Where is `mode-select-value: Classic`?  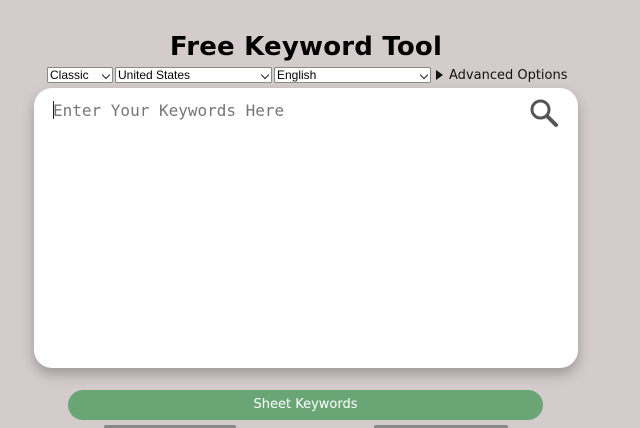
mode-select-value: Classic is located at coordinates (69, 75).